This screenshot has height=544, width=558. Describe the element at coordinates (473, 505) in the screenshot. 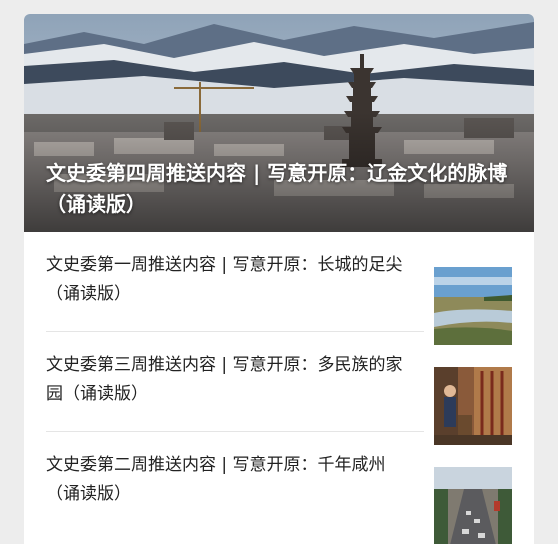

I see `article-thumbnail` at that location.